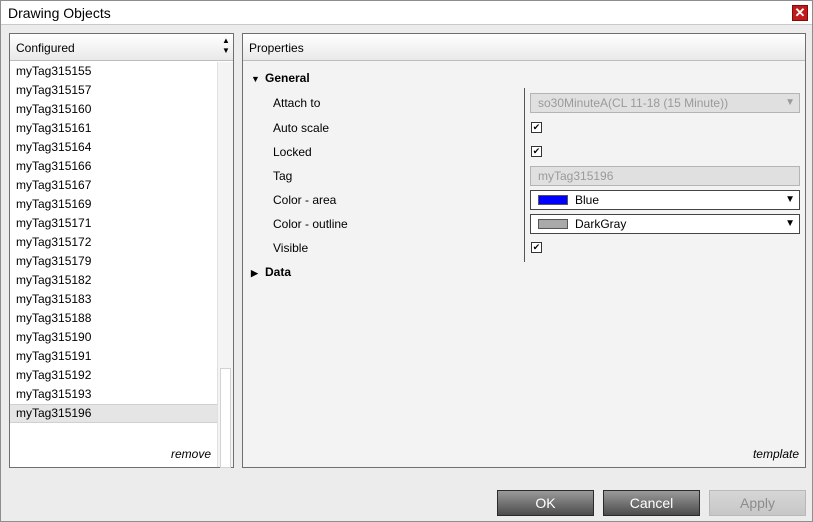 The width and height of the screenshot is (813, 522). What do you see at coordinates (633, 103) in the screenshot?
I see `attach-to-value: so30MinuteA(CL 11-18 (15 Minute))` at bounding box center [633, 103].